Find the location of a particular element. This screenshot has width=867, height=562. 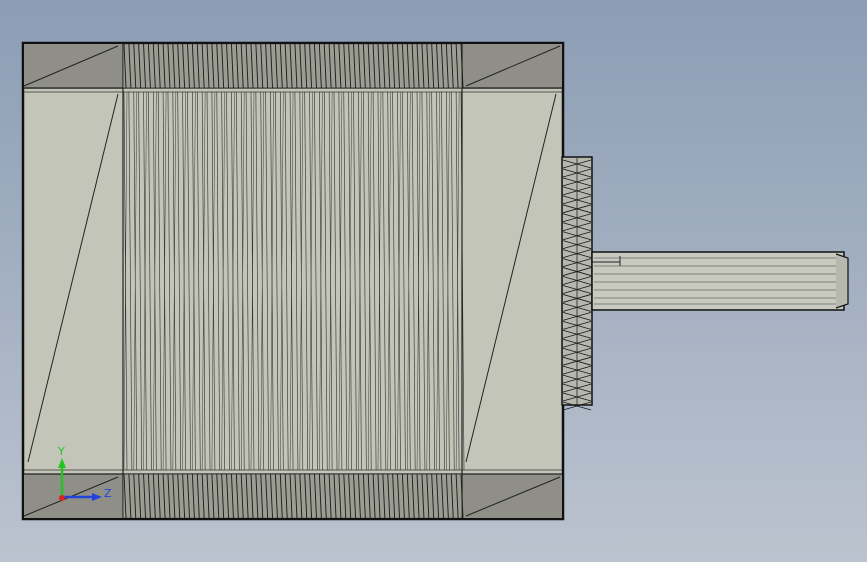

z-axis-label: Z is located at coordinates (108, 493).